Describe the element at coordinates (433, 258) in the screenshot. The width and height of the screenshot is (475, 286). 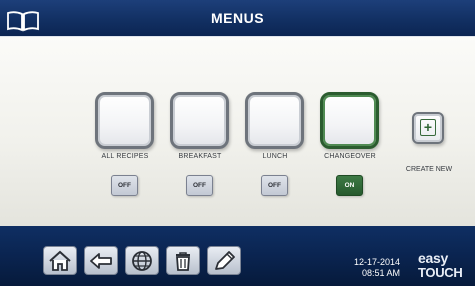
I see `brand-logo-easy: easy` at that location.